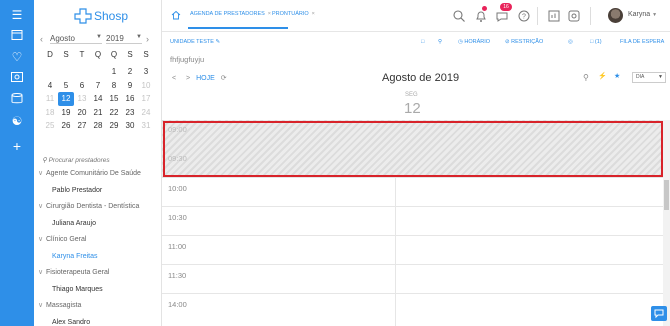  I want to click on calendar-day: 18, so click(50, 113).